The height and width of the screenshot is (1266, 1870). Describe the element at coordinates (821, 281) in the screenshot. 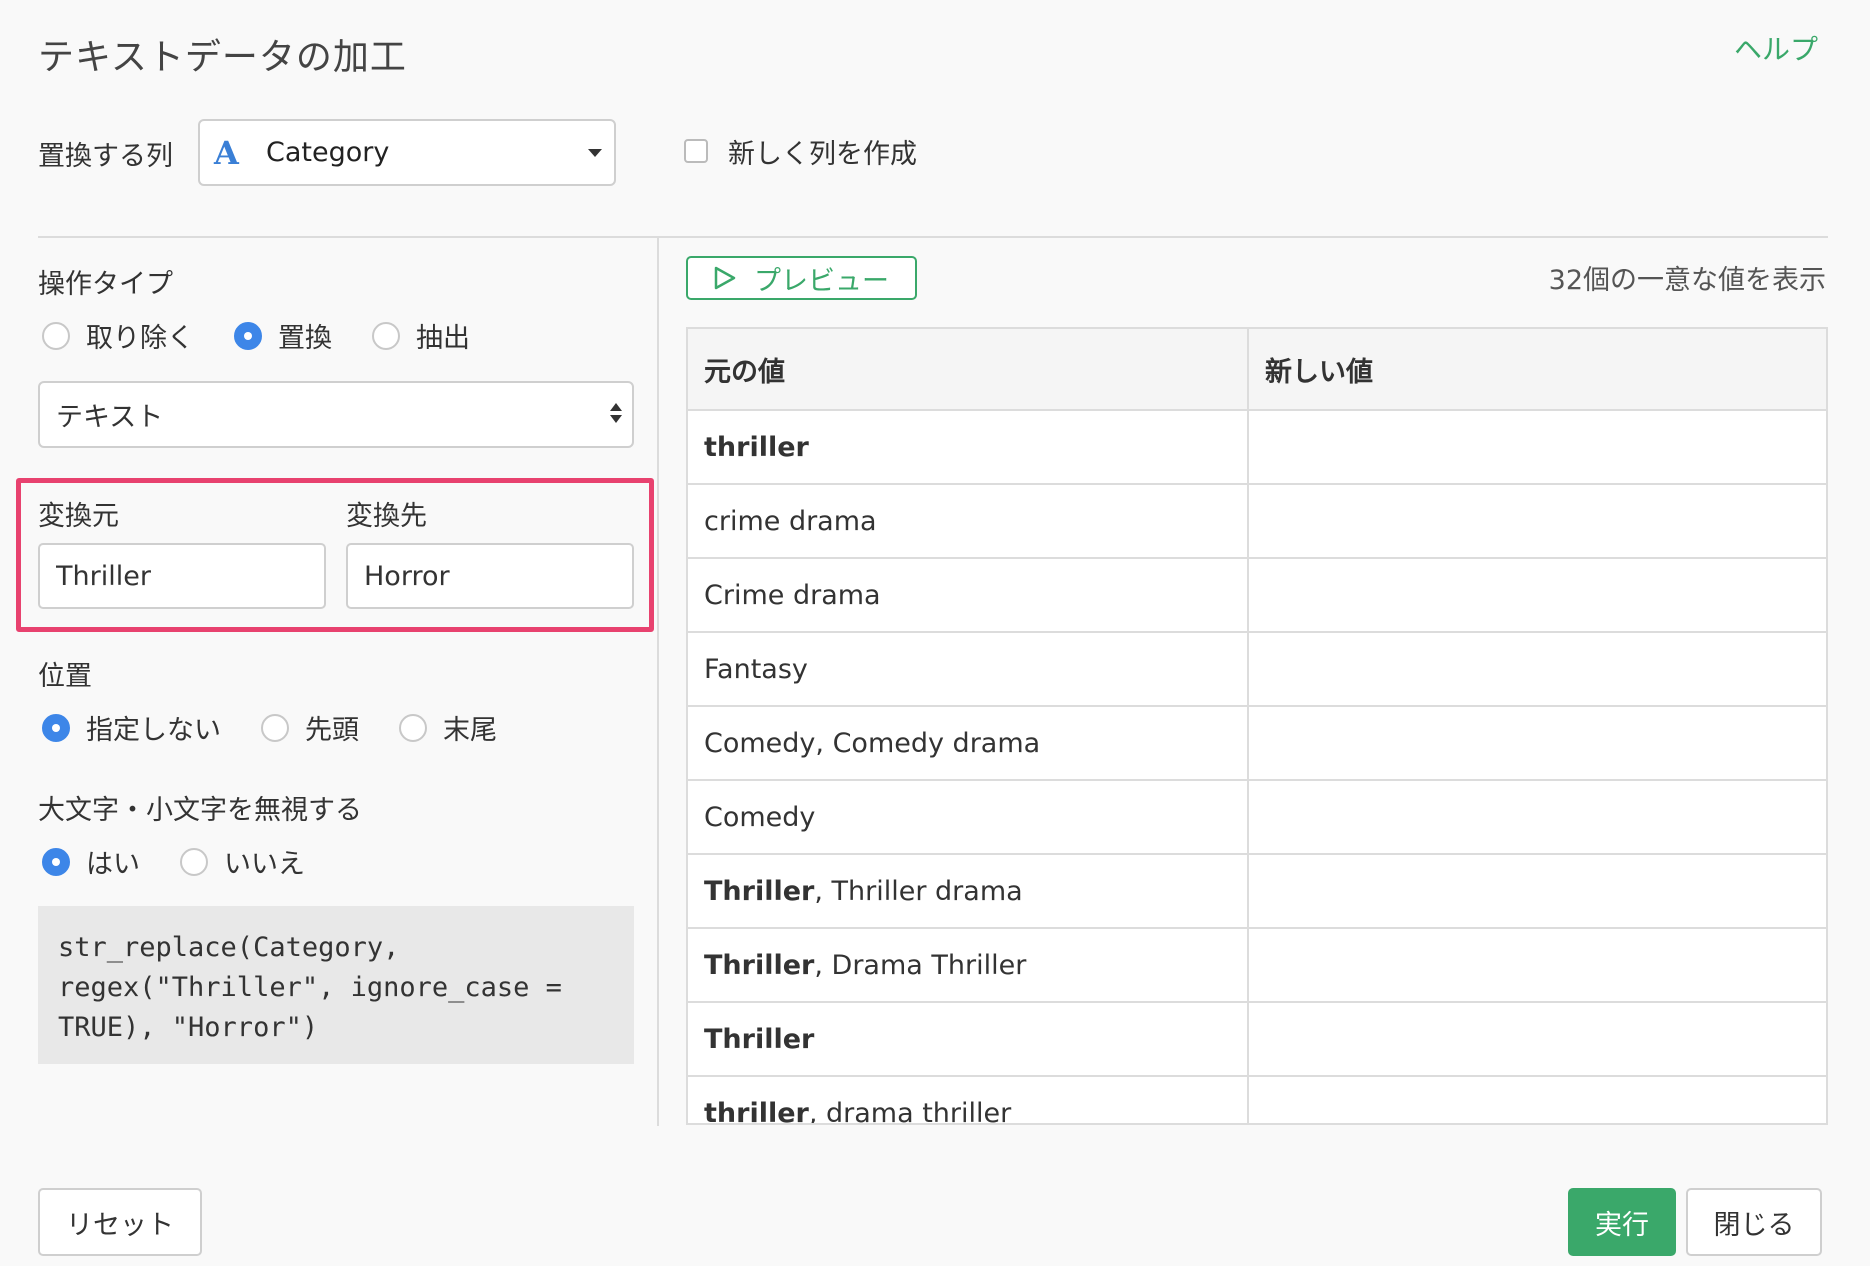

I see `preview-button-label: プレビュー` at that location.